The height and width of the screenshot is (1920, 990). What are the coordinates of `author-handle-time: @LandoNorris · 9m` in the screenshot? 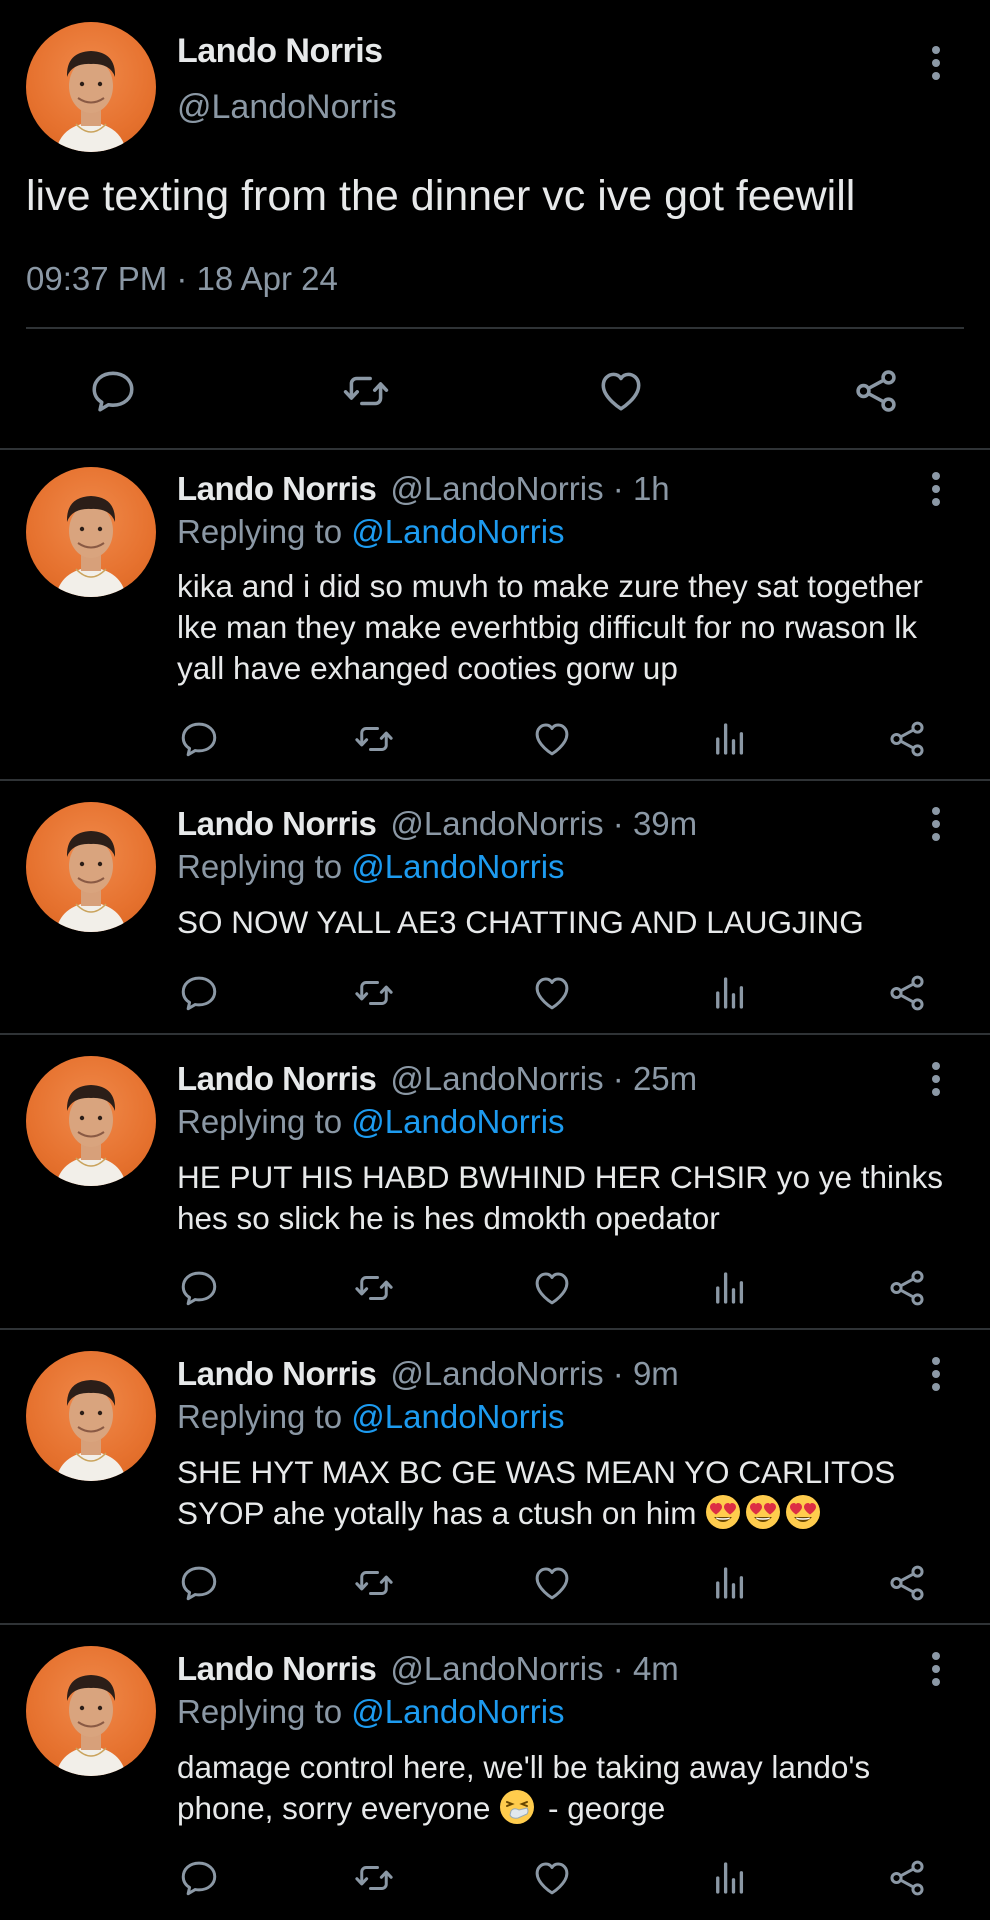 It's located at (534, 1373).